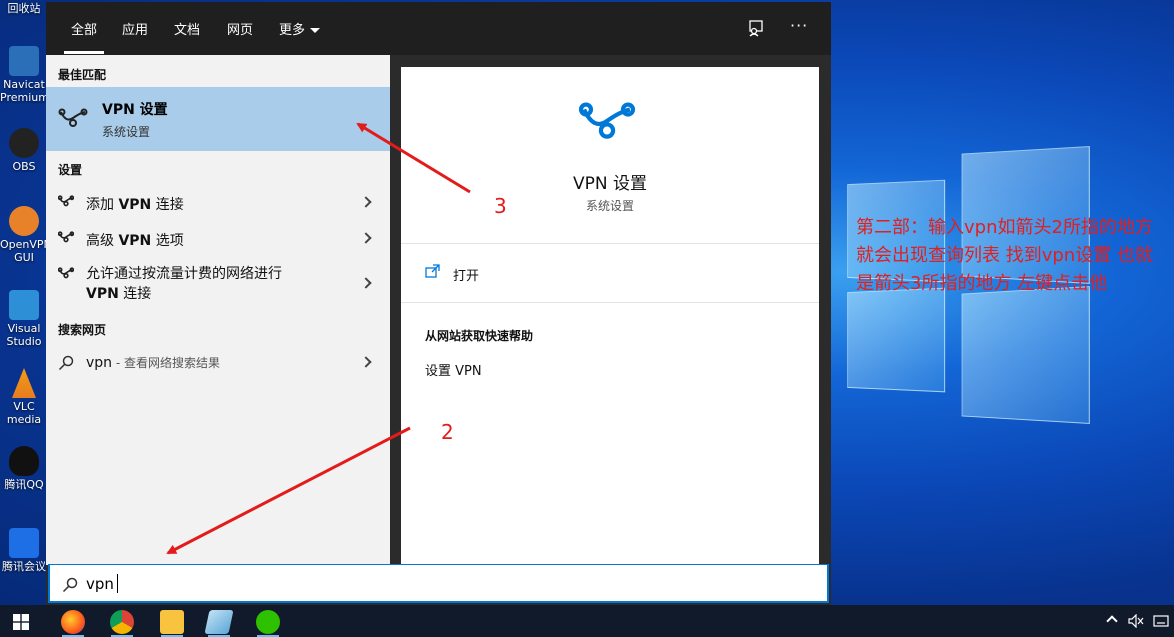 This screenshot has width=1174, height=637. I want to click on chevron-up-icon, so click(1112, 621).